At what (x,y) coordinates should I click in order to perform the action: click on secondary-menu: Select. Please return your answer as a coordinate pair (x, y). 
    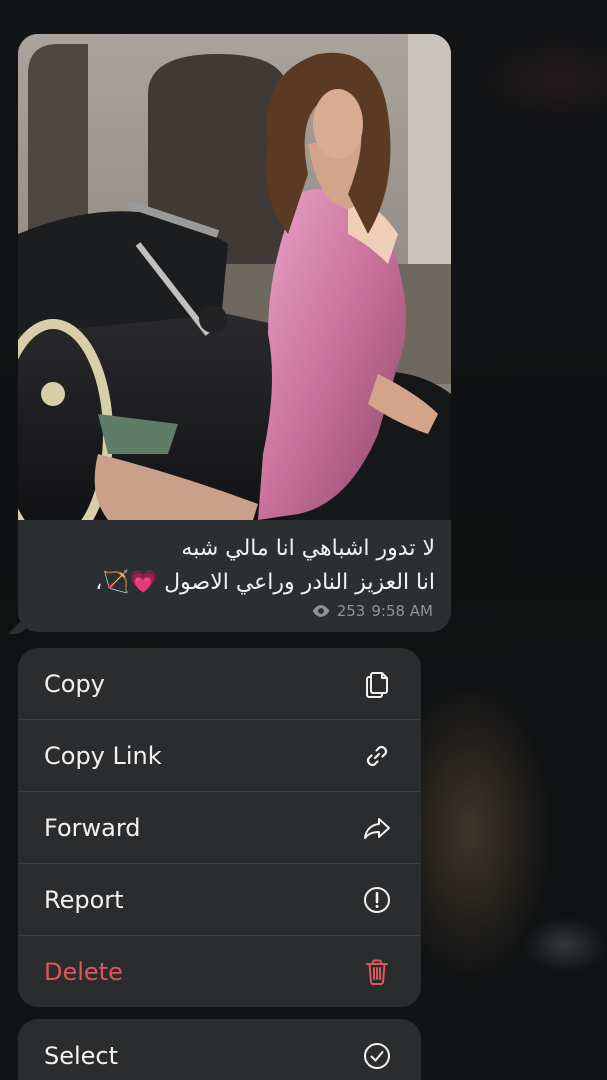
    Looking at the image, I should click on (219, 1049).